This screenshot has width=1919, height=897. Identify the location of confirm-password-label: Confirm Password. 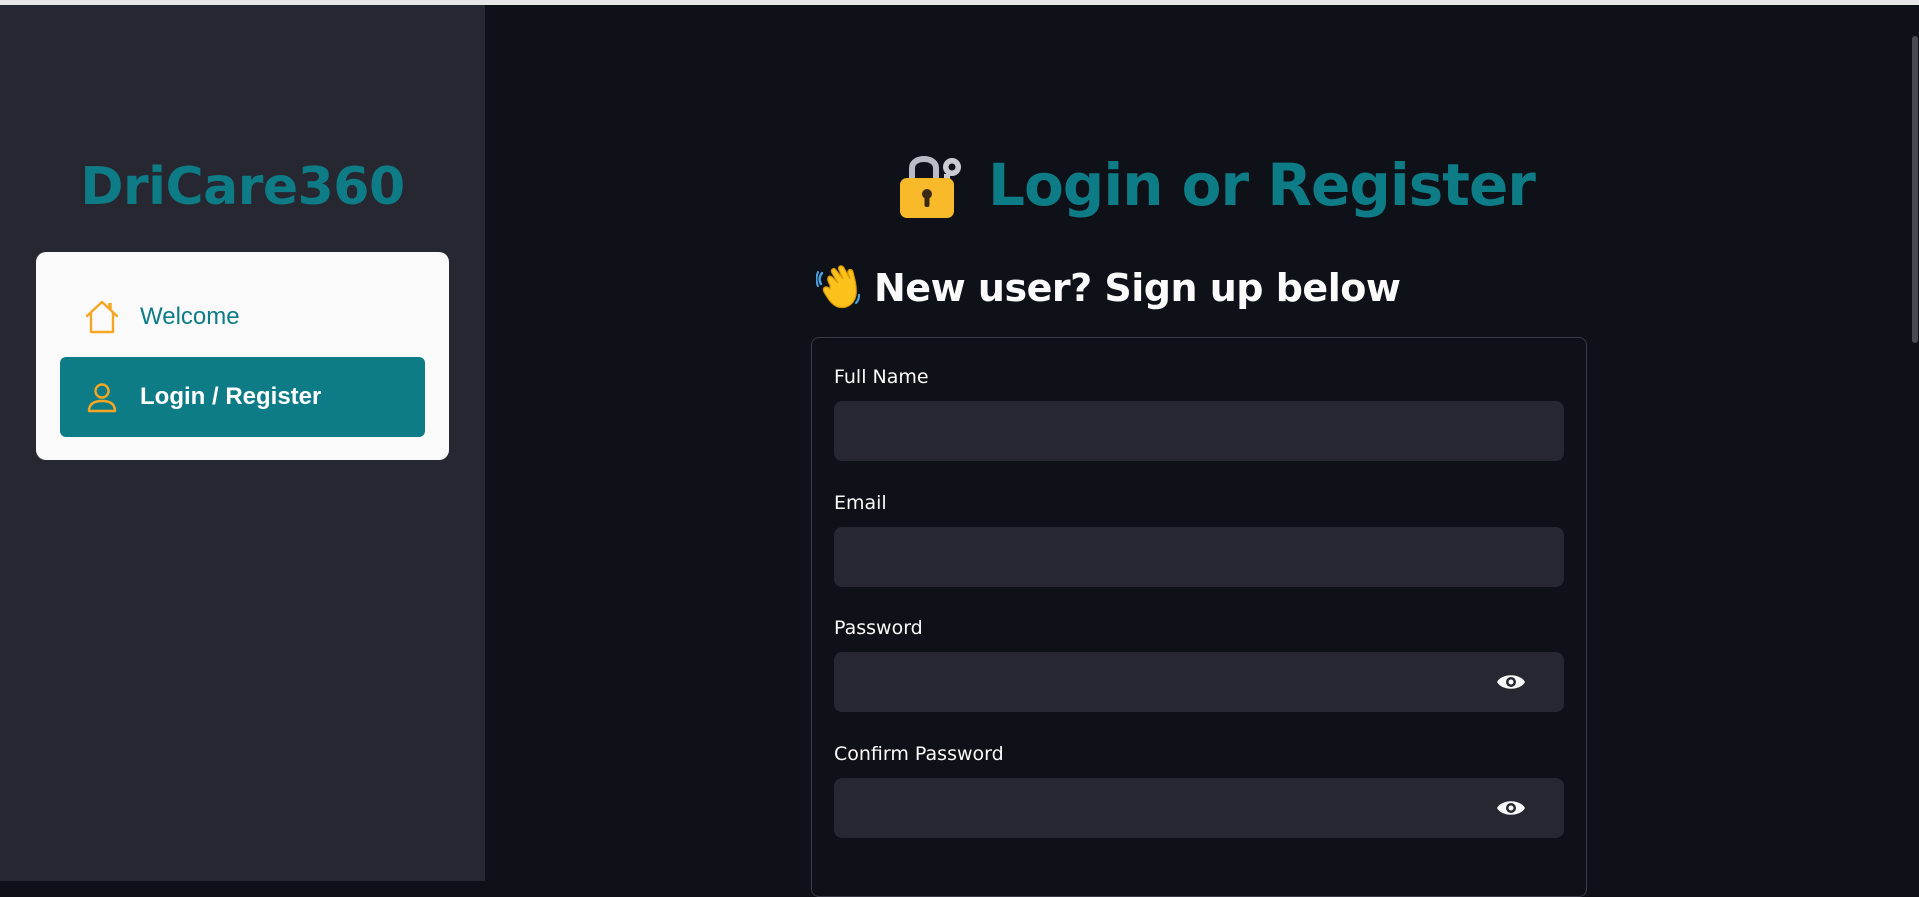
(919, 754).